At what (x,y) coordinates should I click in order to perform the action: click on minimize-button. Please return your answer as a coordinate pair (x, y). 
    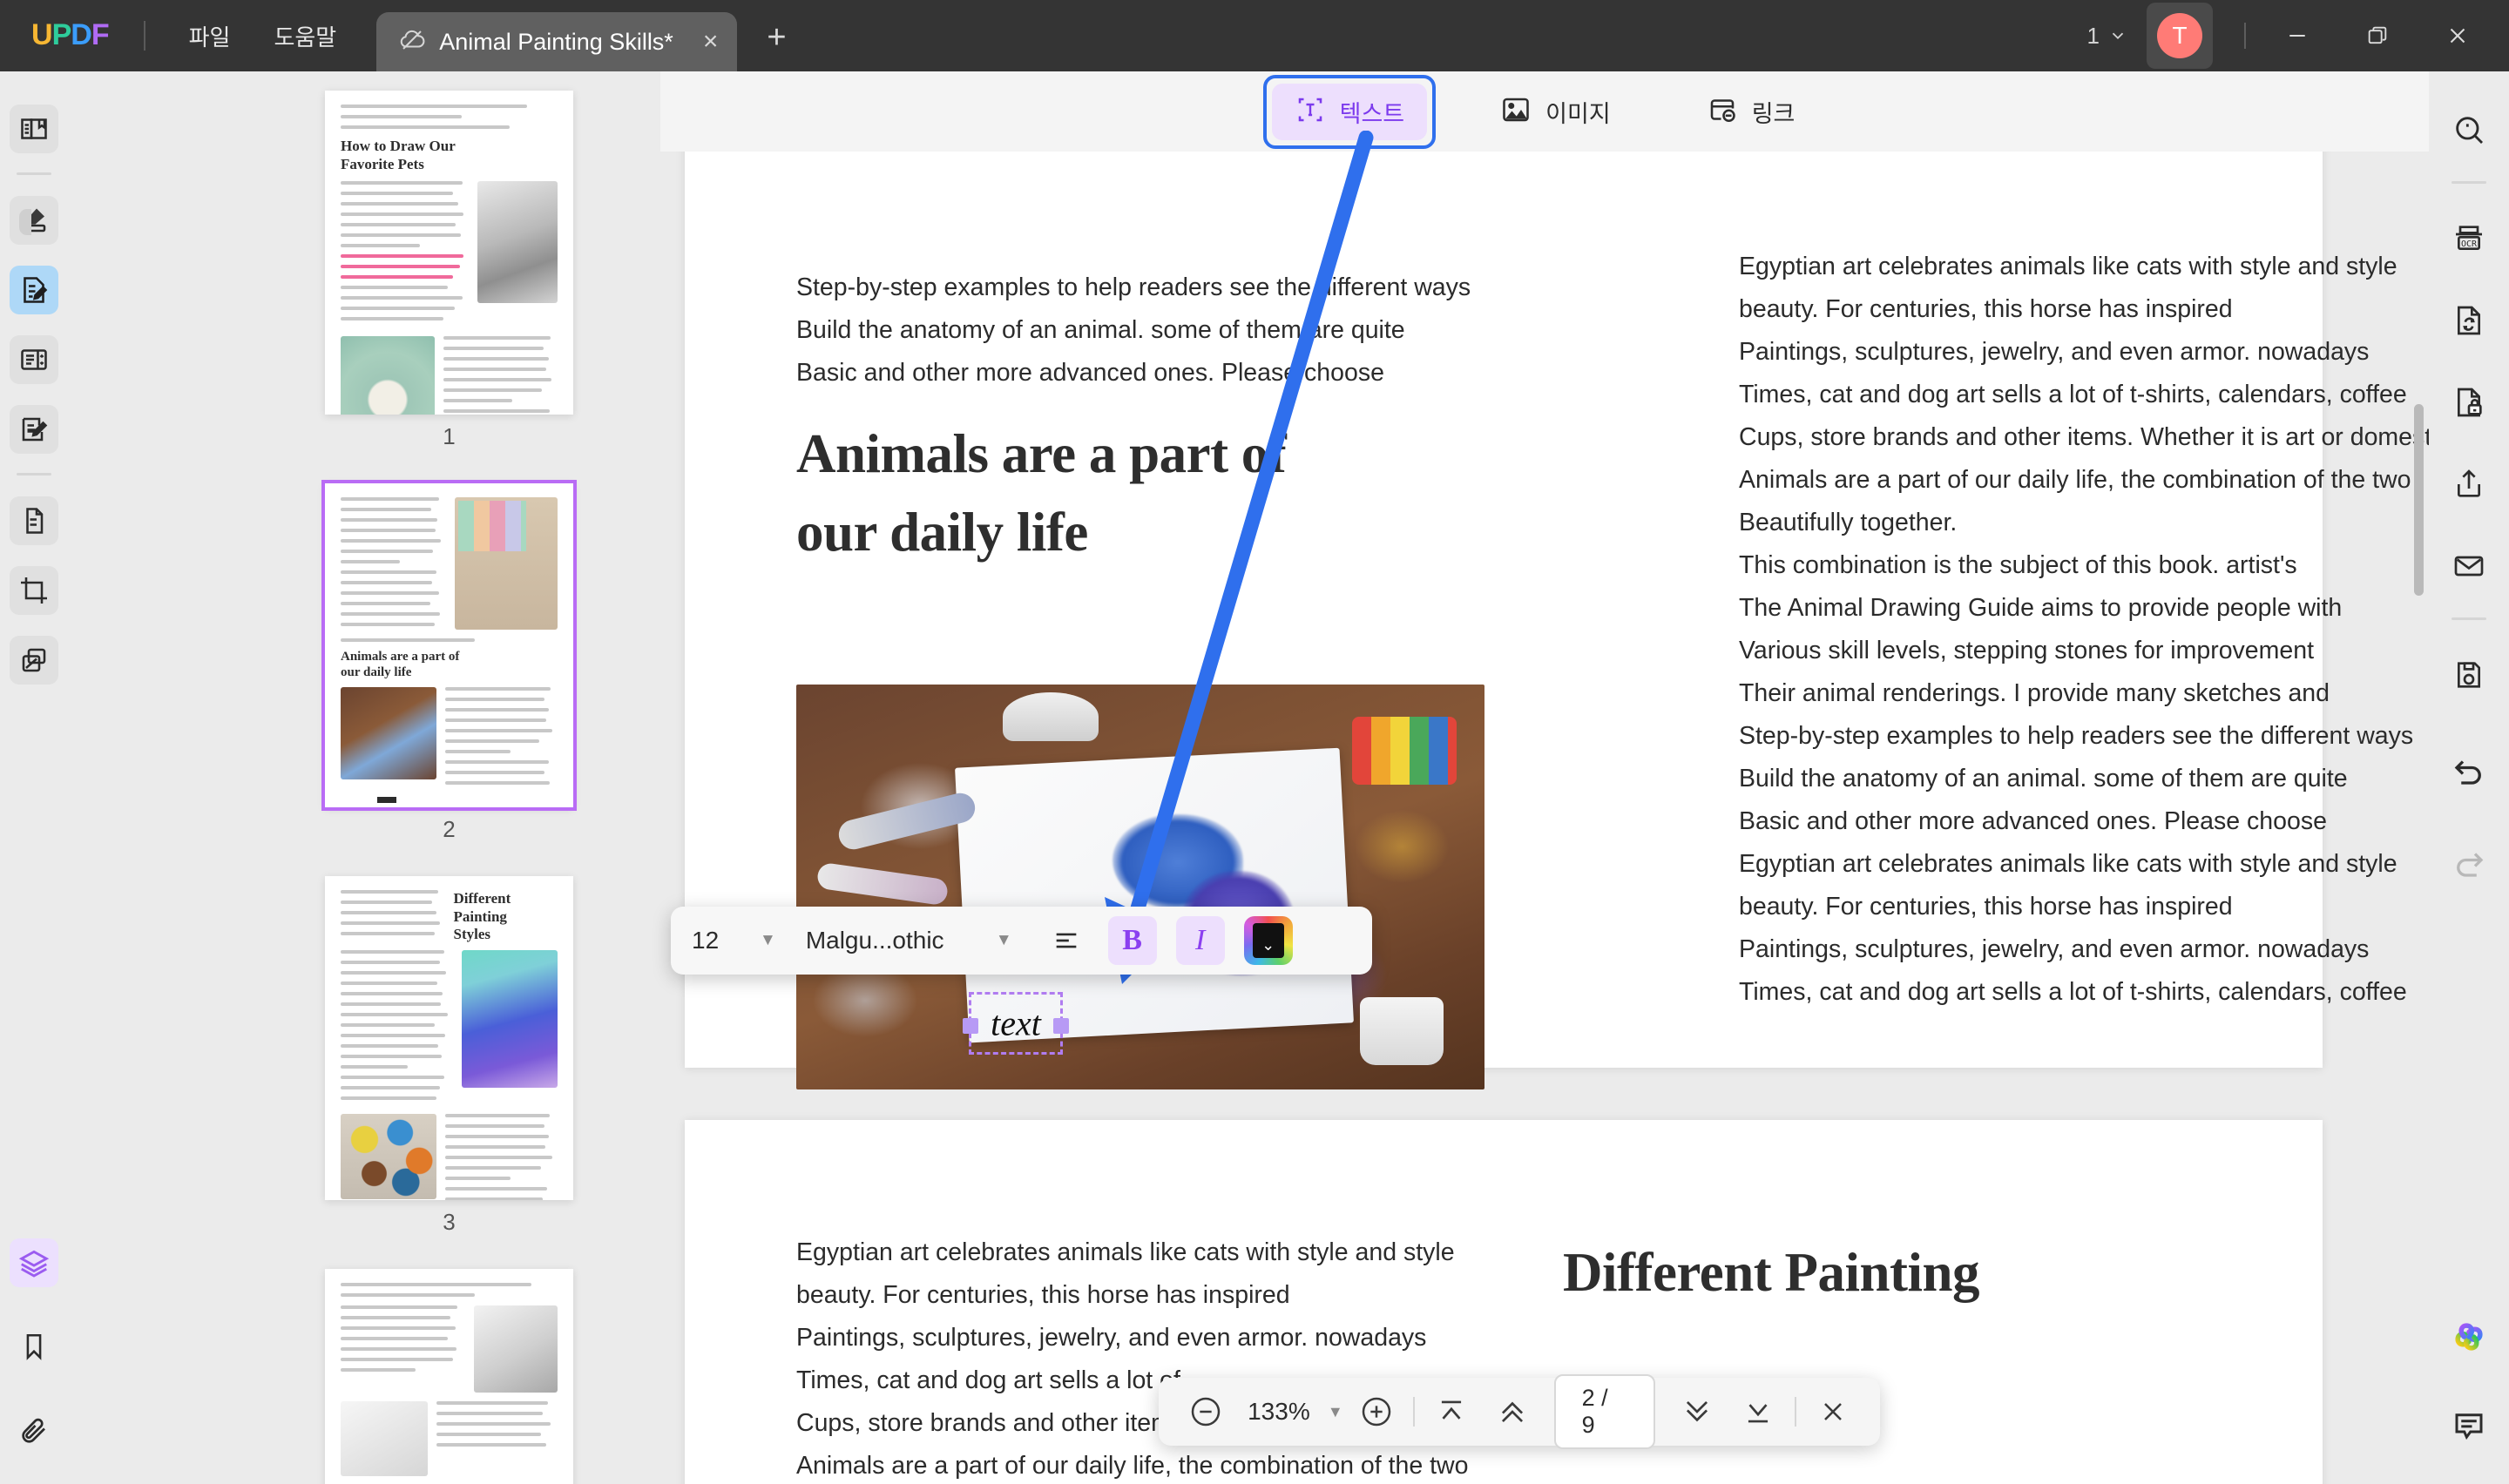
    Looking at the image, I should click on (2297, 35).